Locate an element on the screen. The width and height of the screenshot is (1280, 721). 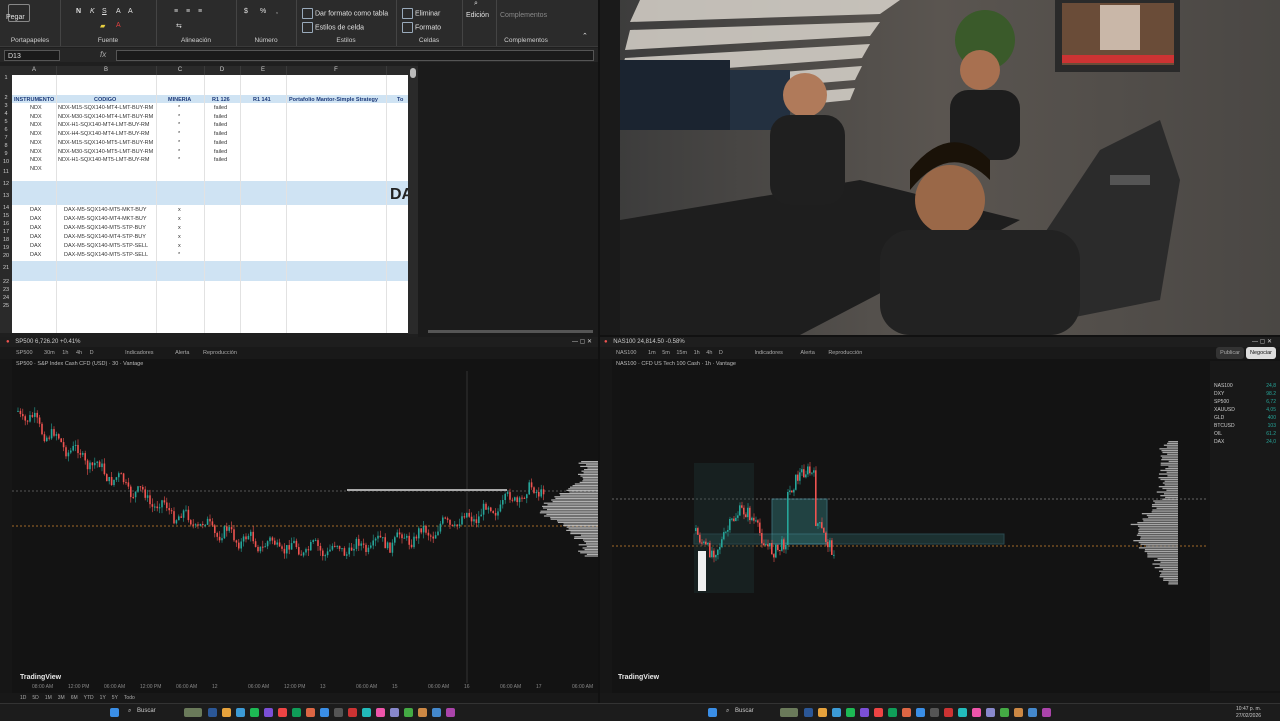
row-number: 13 is located at coordinates (6, 196).